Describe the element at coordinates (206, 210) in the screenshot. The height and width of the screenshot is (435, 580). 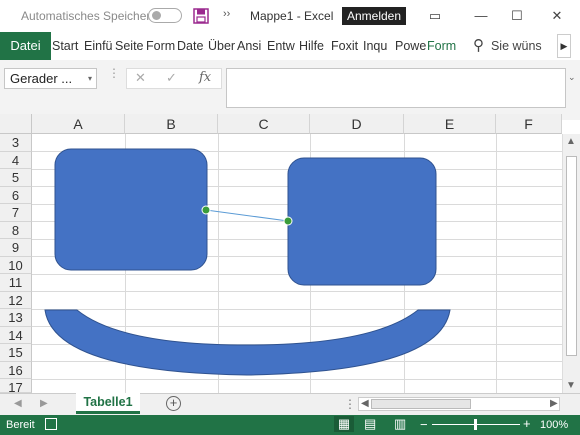
I see `connector-start-handle` at that location.